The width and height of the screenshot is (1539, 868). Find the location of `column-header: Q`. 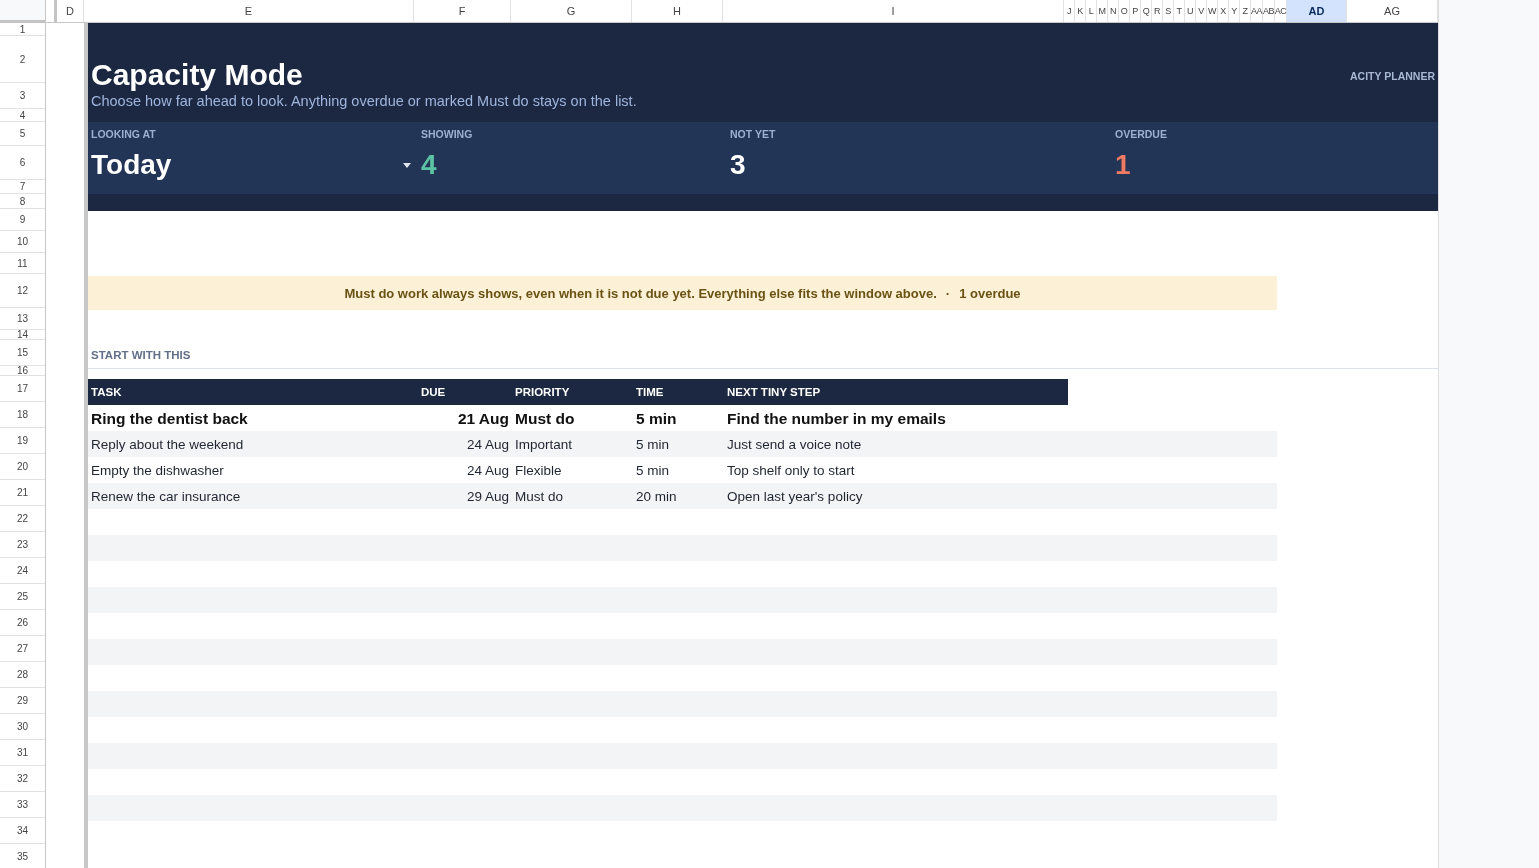

column-header: Q is located at coordinates (1146, 11).